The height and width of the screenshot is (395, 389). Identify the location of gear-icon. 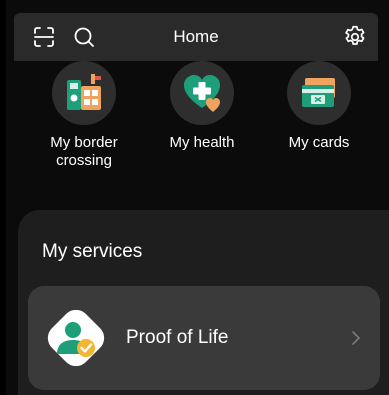
(355, 35).